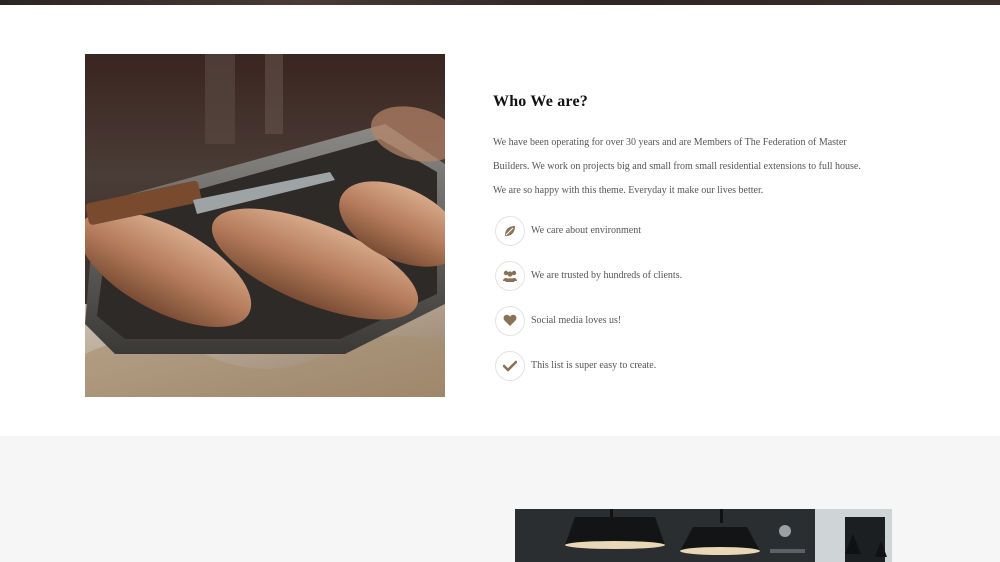 This screenshot has width=1000, height=562. What do you see at coordinates (510, 275) in the screenshot?
I see `users-icon` at bounding box center [510, 275].